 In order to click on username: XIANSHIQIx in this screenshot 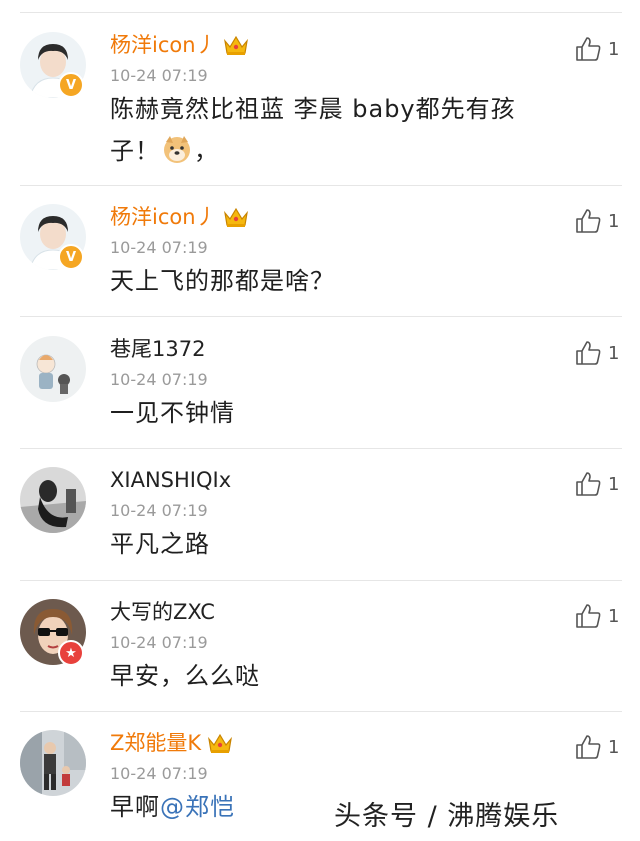, I will do `click(170, 480)`.